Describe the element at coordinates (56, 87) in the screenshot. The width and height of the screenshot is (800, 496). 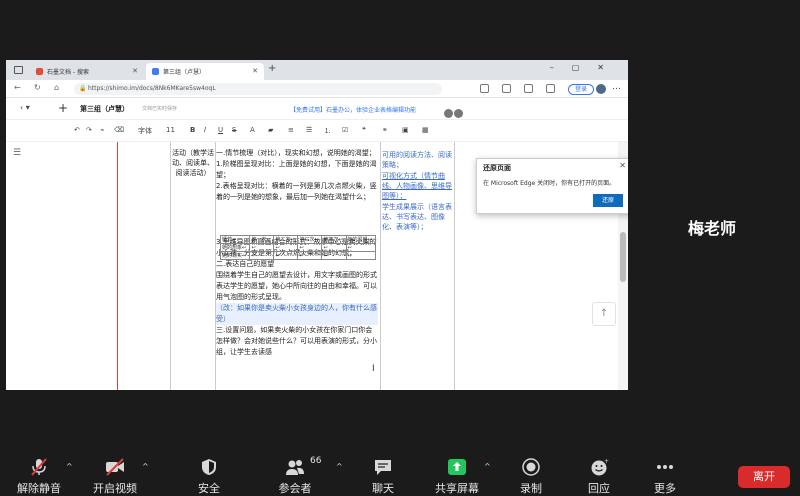
I see `home-icon: ⌂` at that location.